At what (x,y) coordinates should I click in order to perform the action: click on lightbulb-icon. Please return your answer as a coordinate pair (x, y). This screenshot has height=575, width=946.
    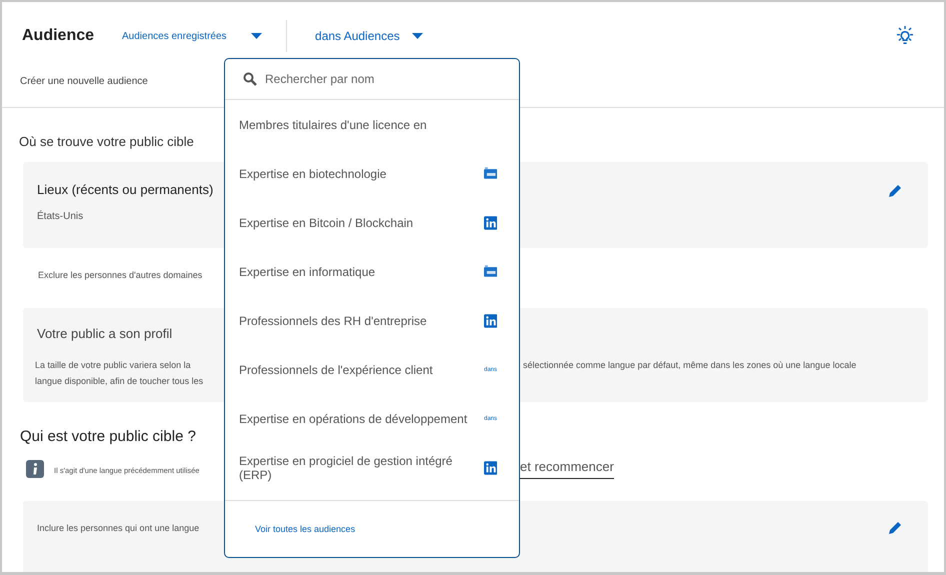
    Looking at the image, I should click on (905, 36).